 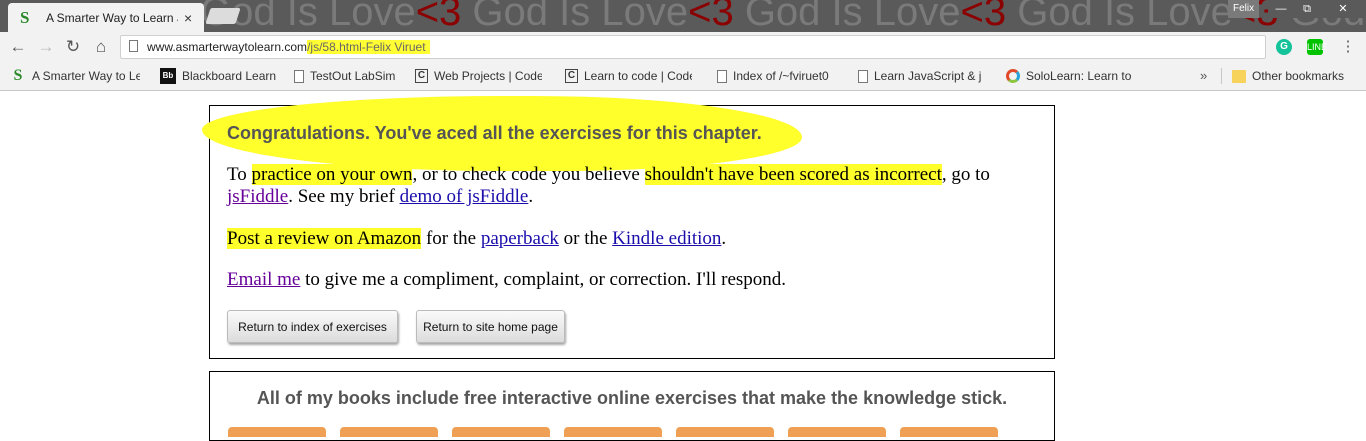 What do you see at coordinates (227, 47) in the screenshot?
I see `url-domain: www.asmarterwaytolearn.com` at bounding box center [227, 47].